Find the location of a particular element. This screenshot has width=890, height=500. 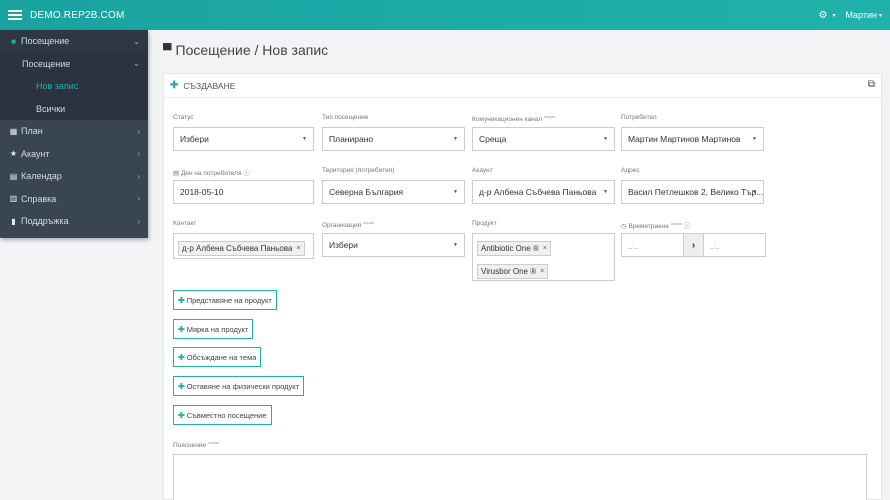

organization-label-text: Организация is located at coordinates (342, 226).